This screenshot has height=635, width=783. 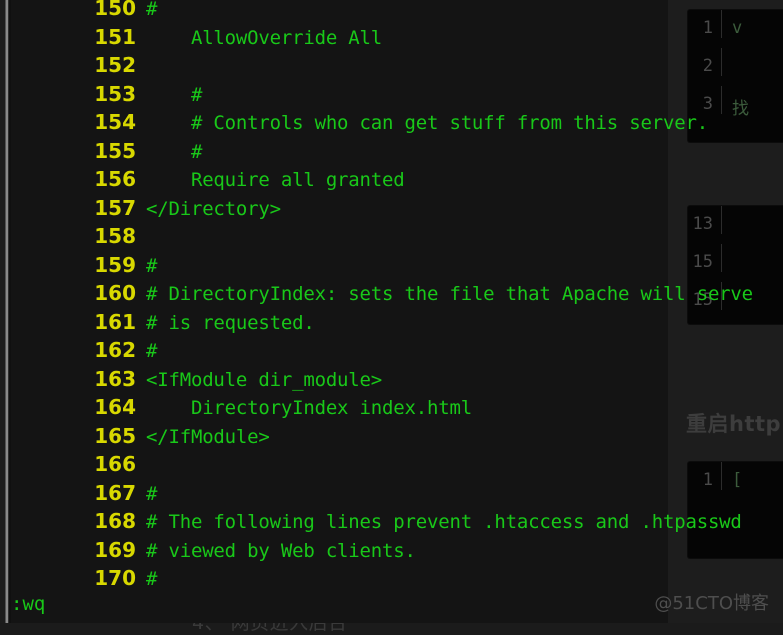 What do you see at coordinates (115, 122) in the screenshot?
I see `line-number: 154` at bounding box center [115, 122].